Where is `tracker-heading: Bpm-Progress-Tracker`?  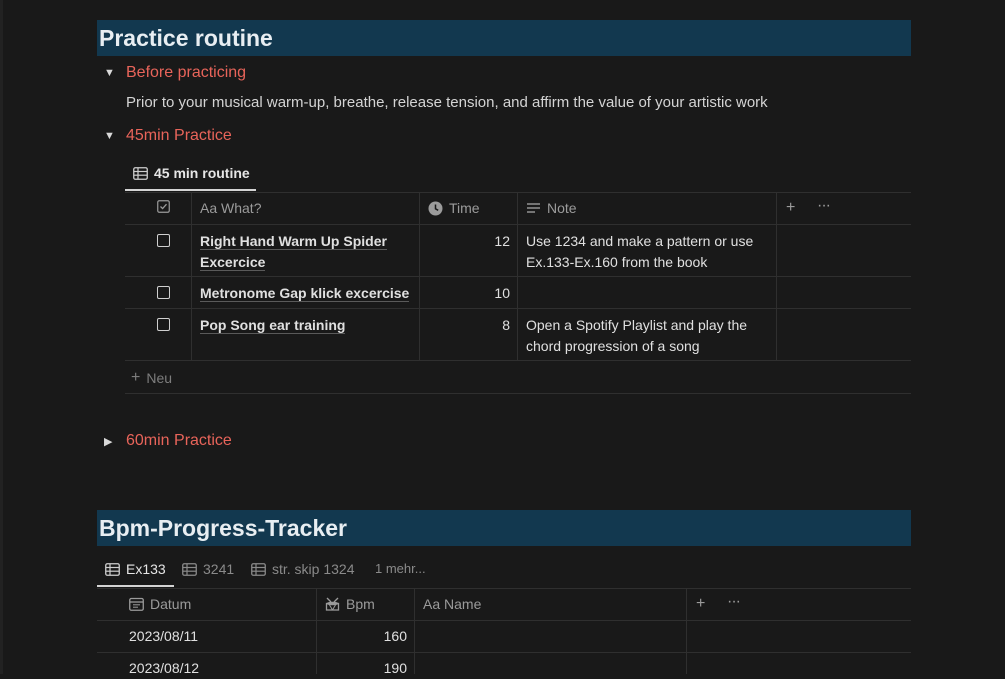 tracker-heading: Bpm-Progress-Tracker is located at coordinates (504, 528).